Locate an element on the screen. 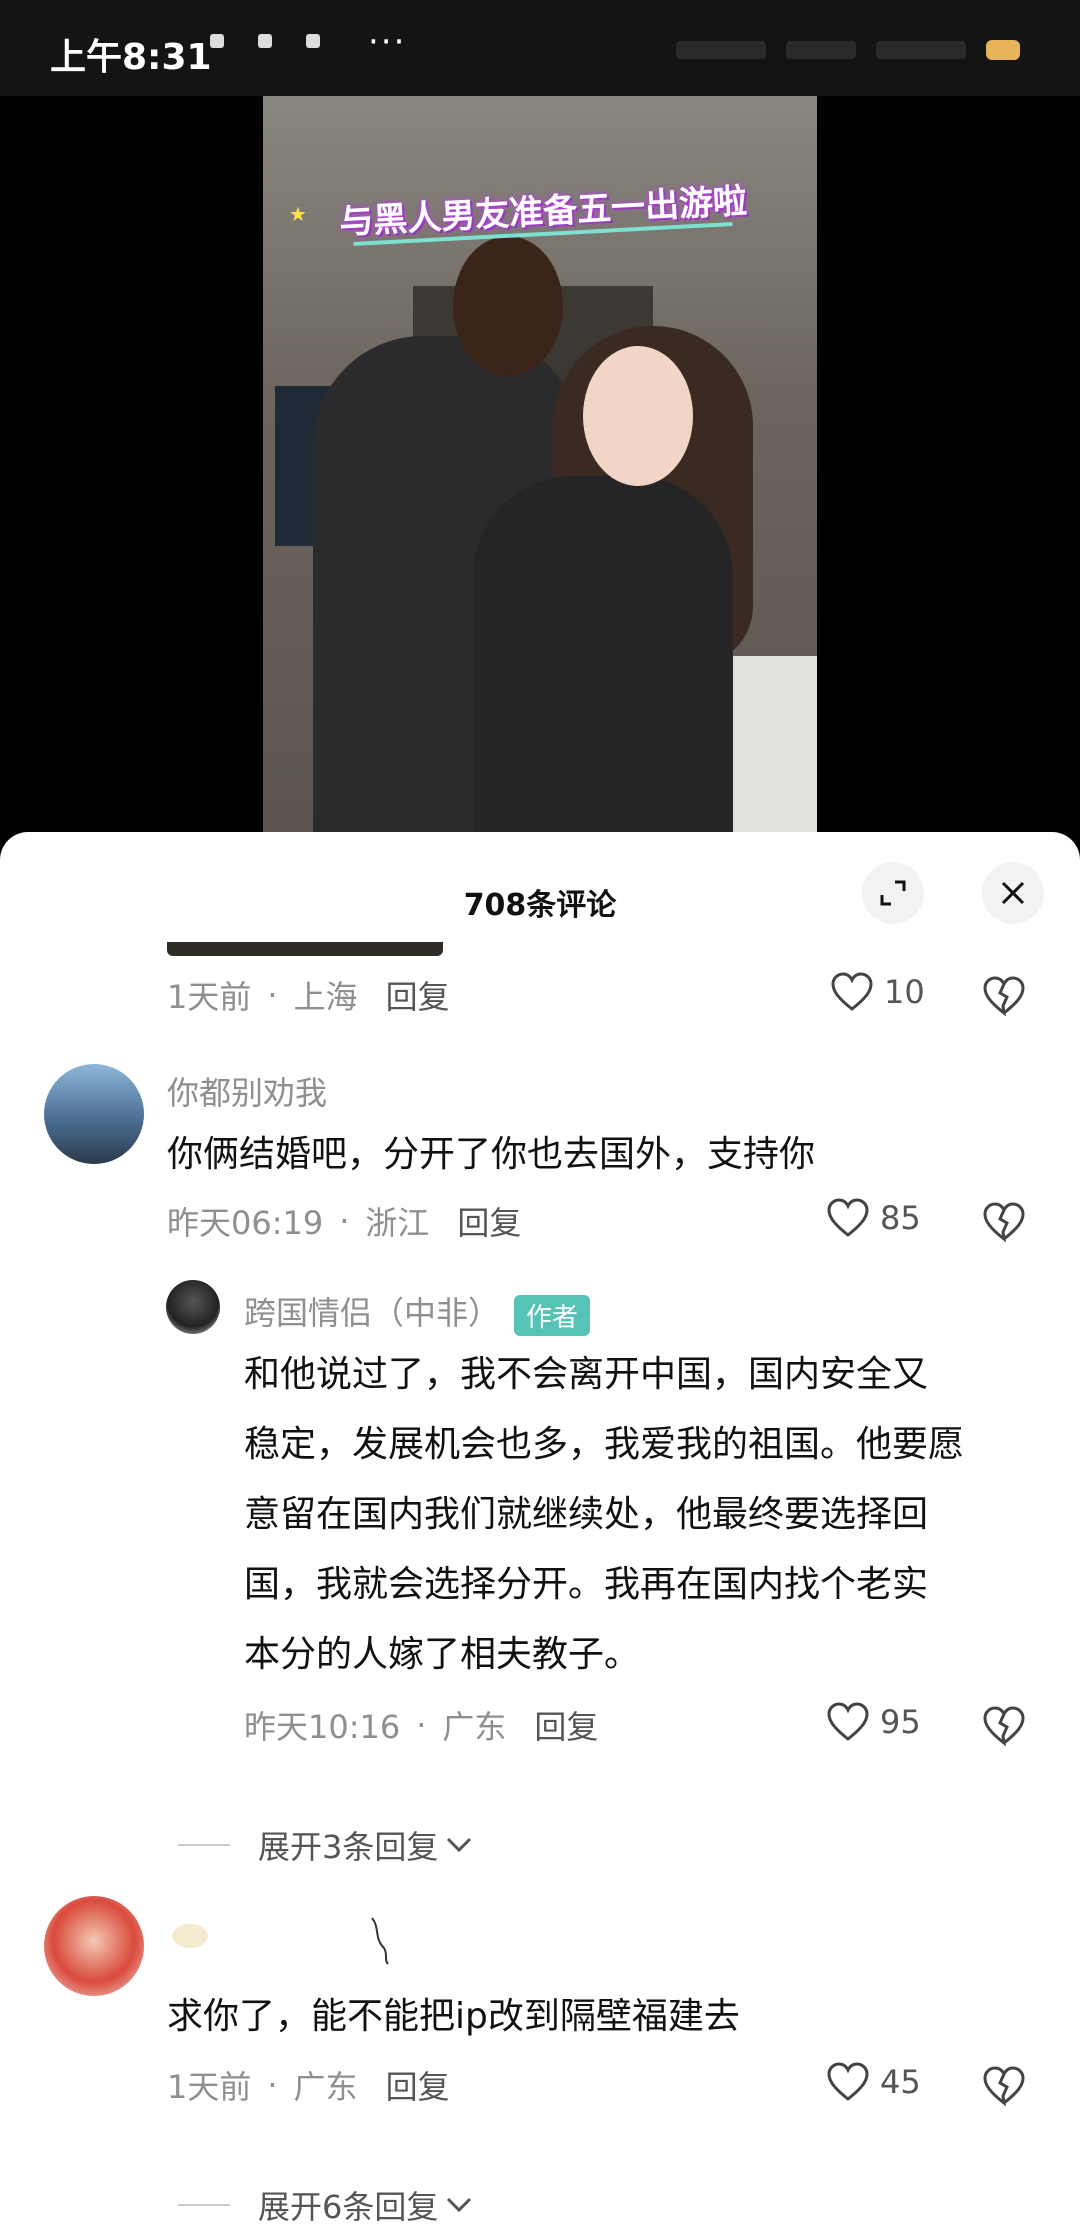 The height and width of the screenshot is (2236, 1080). reply-time: 昨天10:16 is located at coordinates (322, 1727).